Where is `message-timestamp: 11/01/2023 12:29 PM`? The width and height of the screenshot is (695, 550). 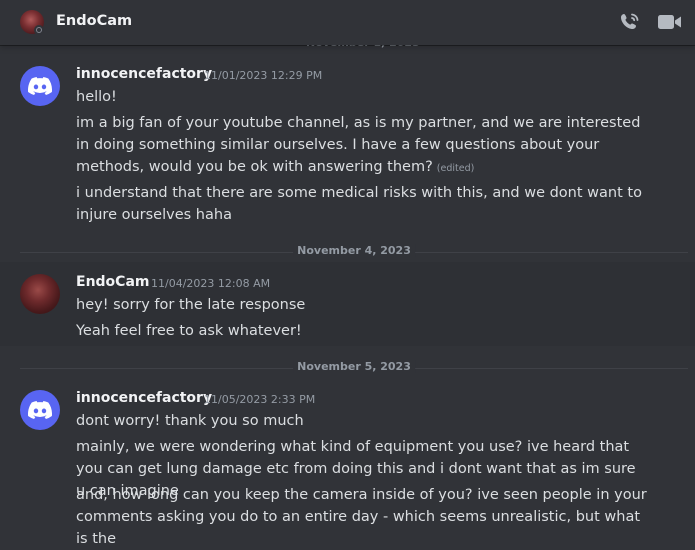
message-timestamp: 11/01/2023 12:29 PM is located at coordinates (263, 75).